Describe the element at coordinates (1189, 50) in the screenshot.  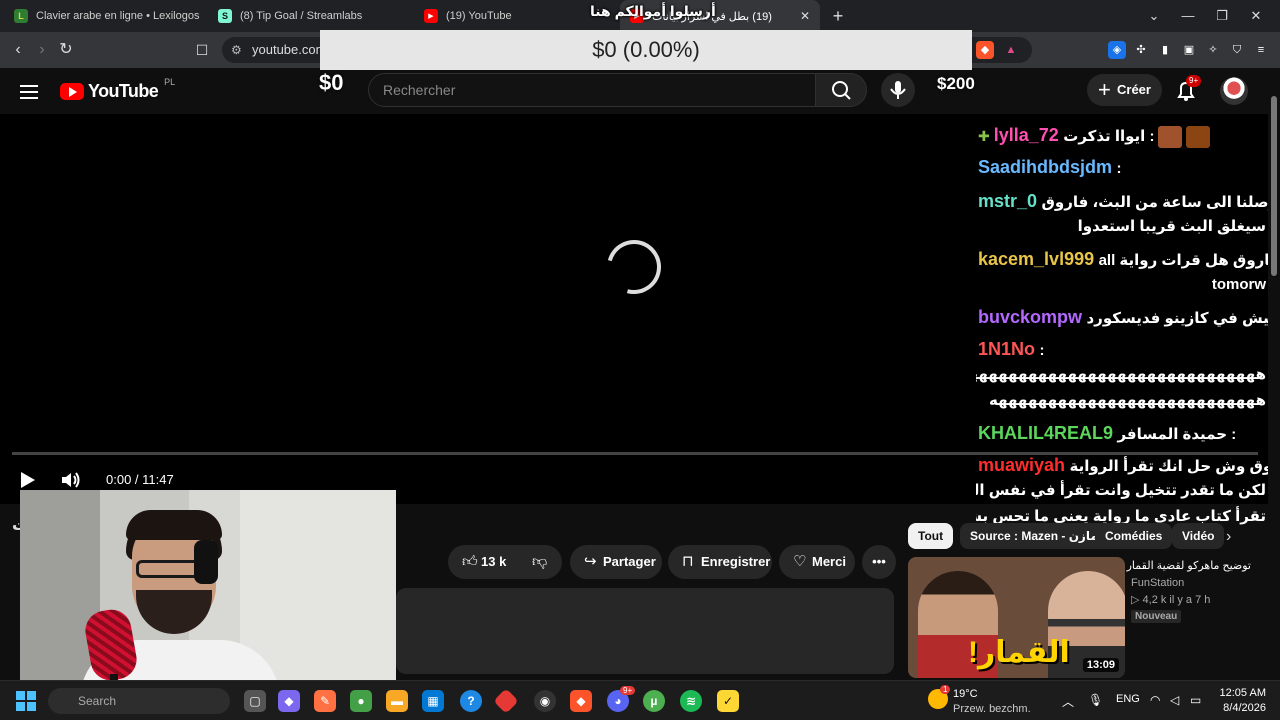
I see `wallet-icon: ▣` at that location.